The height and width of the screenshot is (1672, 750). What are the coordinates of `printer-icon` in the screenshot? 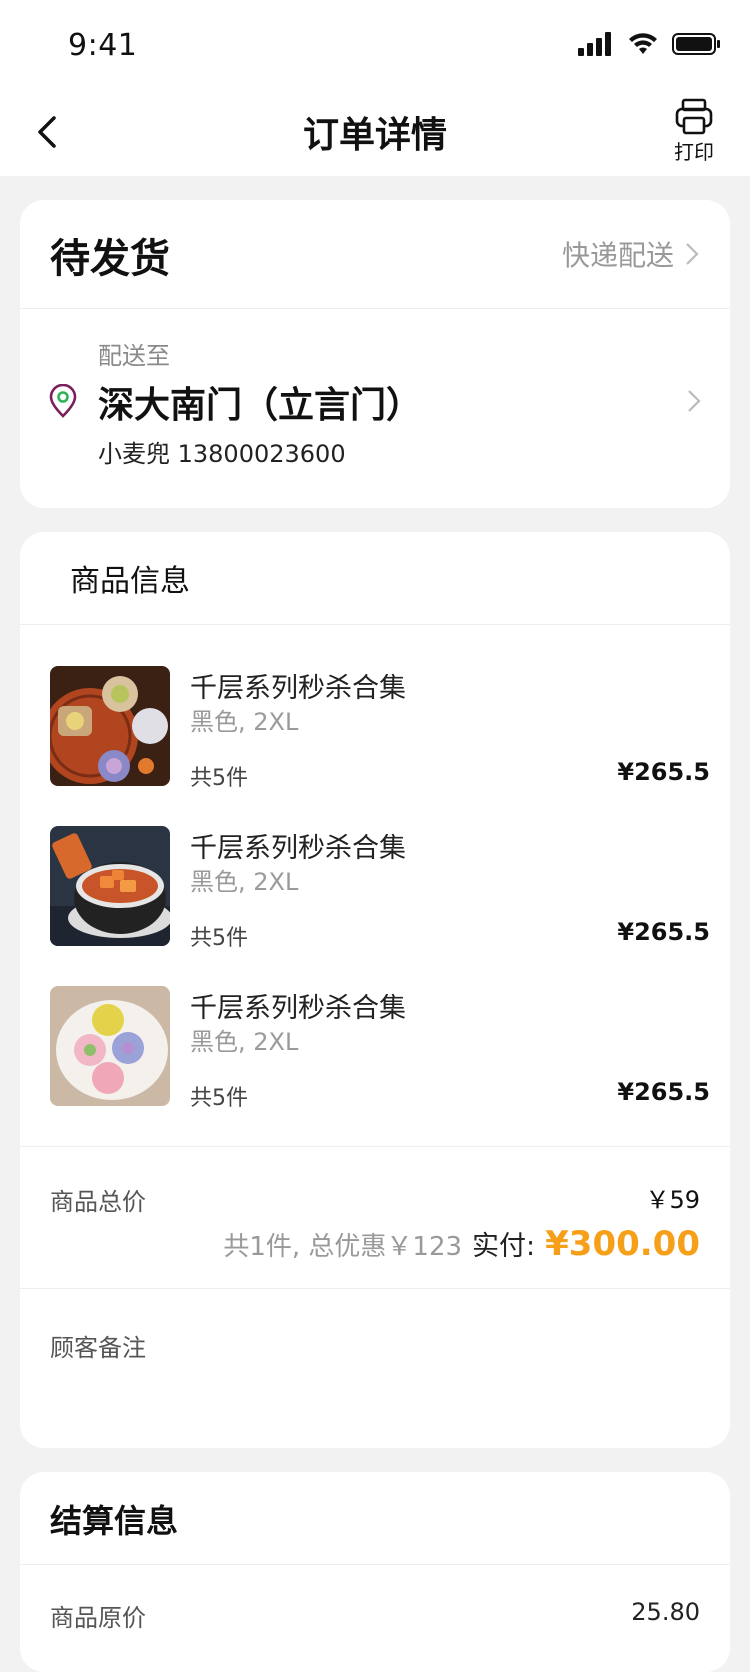 It's located at (694, 116).